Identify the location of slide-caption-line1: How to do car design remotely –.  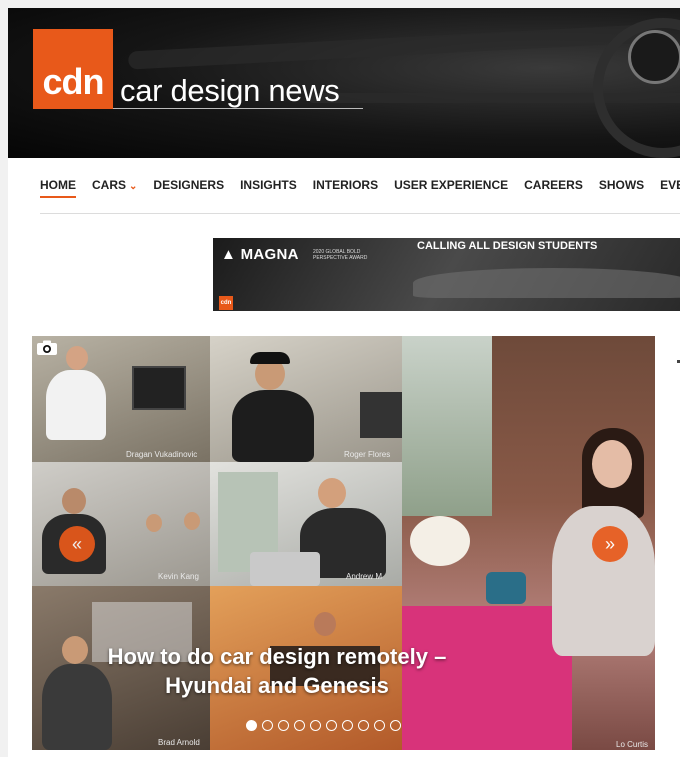
(277, 656).